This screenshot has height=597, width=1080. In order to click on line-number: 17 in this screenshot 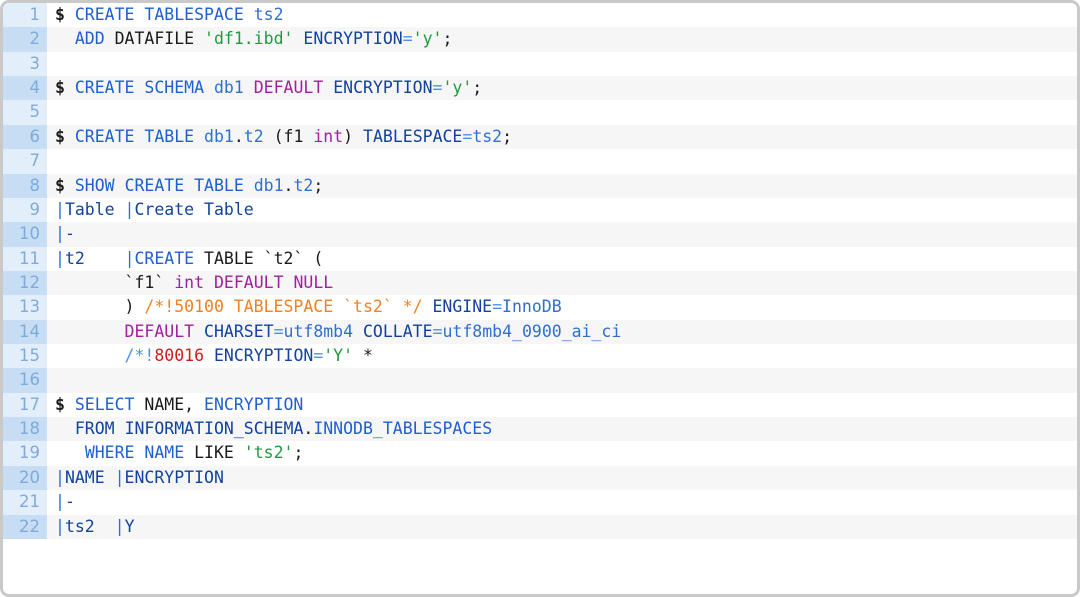, I will do `click(25, 405)`.